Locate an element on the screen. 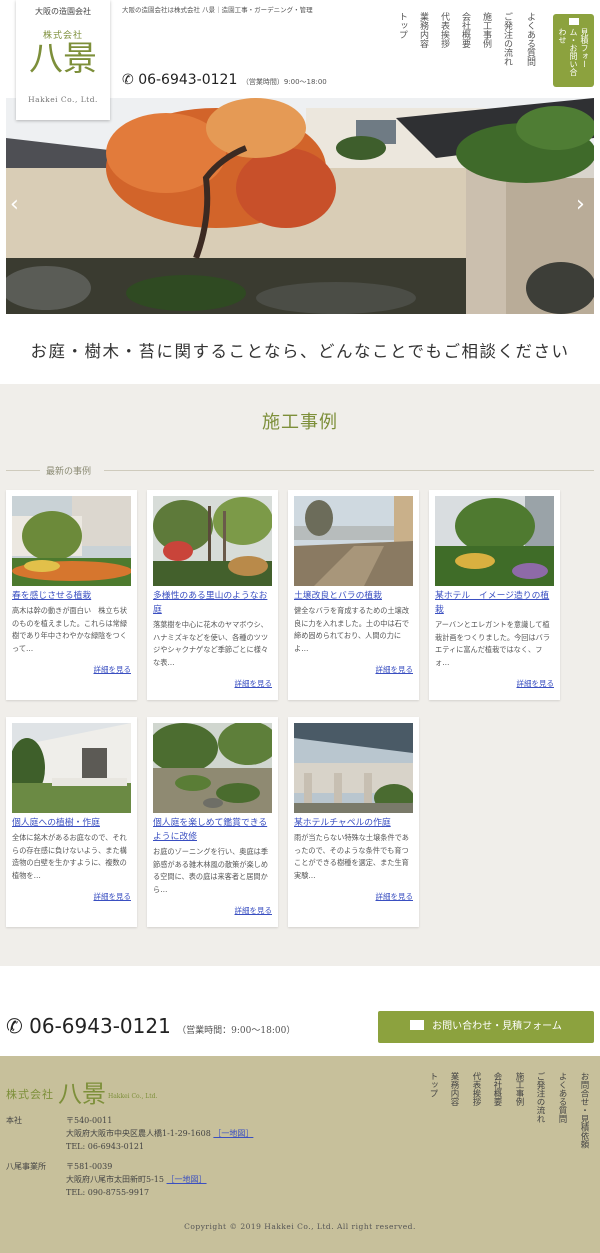 The height and width of the screenshot is (1253, 600). logo-english: Hakkei Co., Ltd. is located at coordinates (63, 99).